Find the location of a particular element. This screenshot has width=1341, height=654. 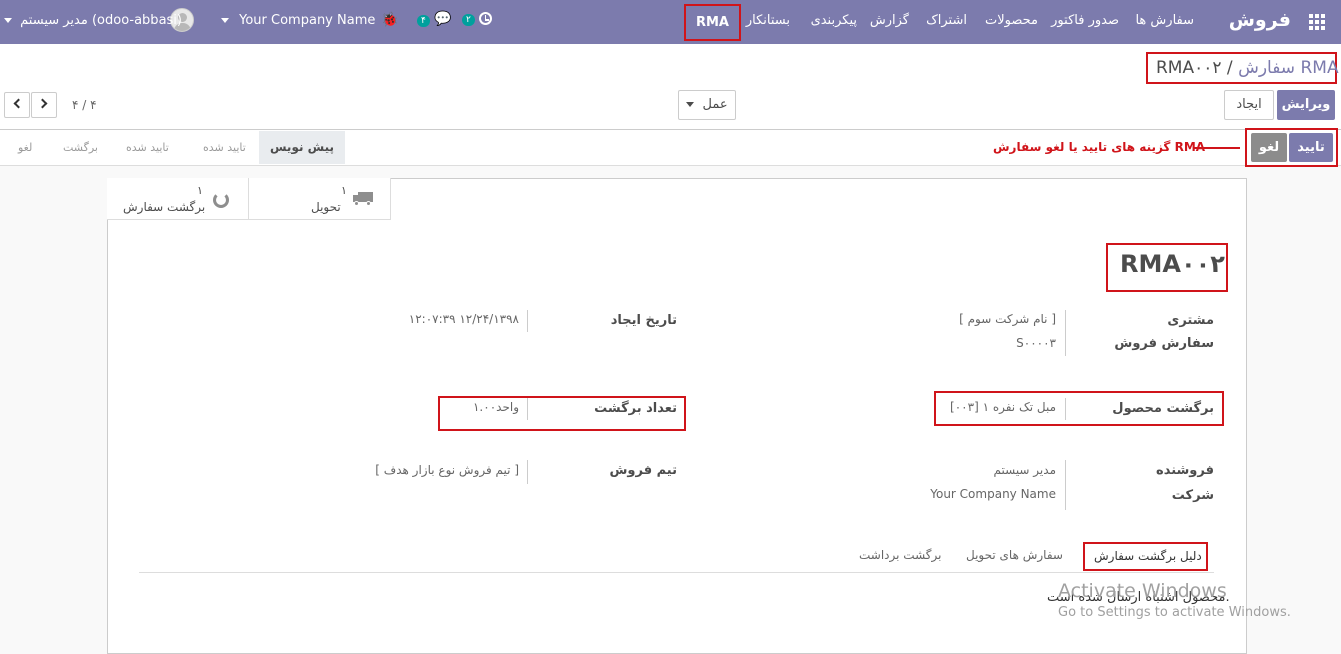

pager-previous-button is located at coordinates (17, 105).